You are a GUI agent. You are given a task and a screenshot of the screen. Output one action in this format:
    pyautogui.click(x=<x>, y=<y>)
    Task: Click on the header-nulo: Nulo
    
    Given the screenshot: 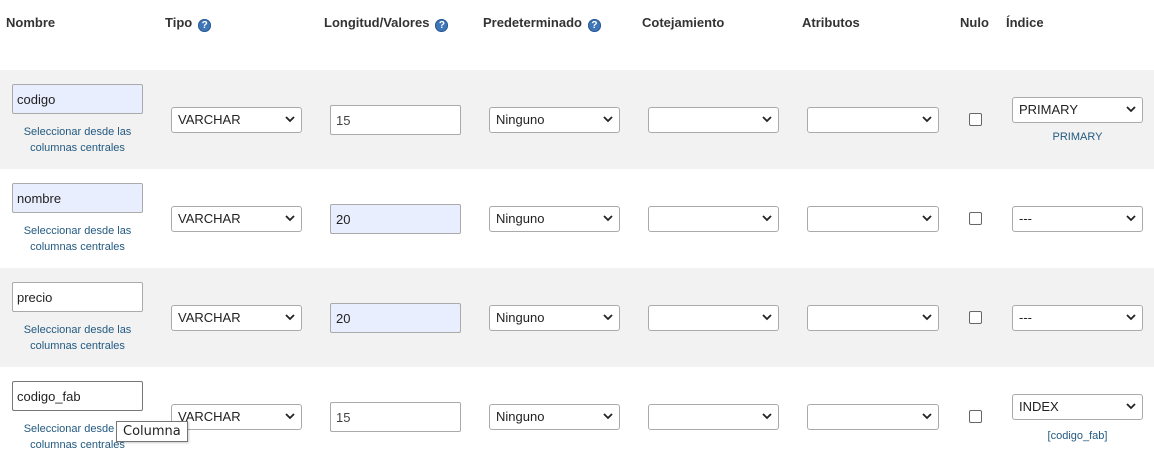 What is the action you would take?
    pyautogui.click(x=974, y=22)
    